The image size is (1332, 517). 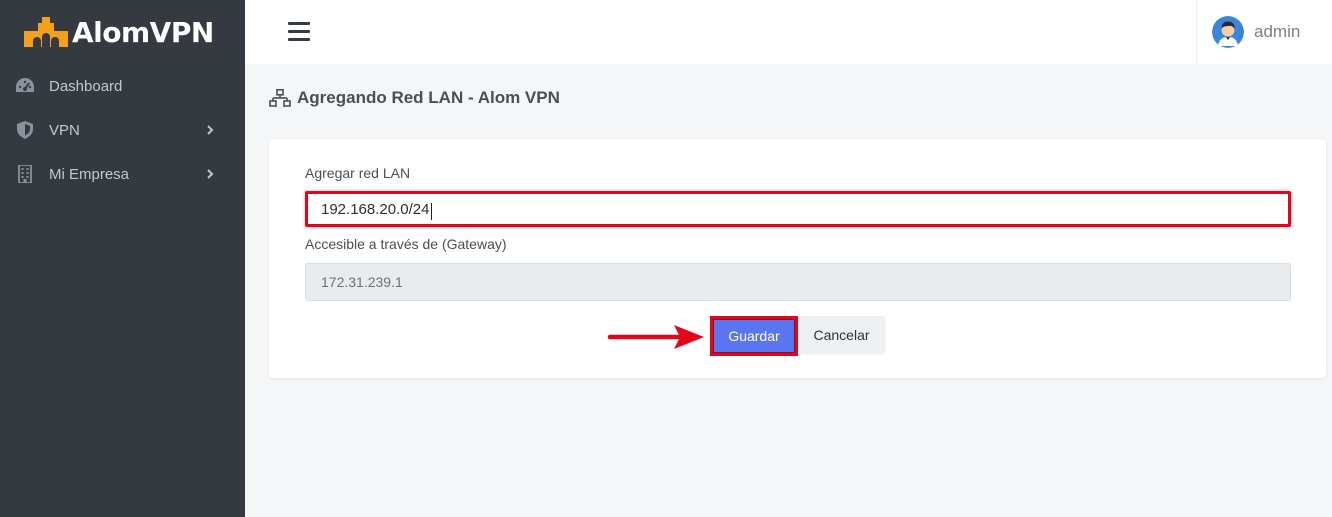 I want to click on sidebar-item-mi-empresa: Mi Empresa, so click(x=122, y=174).